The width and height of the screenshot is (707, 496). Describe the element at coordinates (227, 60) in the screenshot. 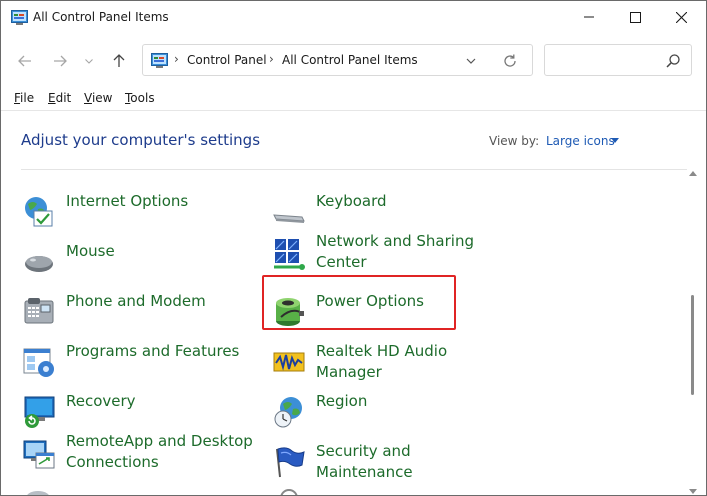

I see `breadcrumb-control-panel: Control Panel` at that location.